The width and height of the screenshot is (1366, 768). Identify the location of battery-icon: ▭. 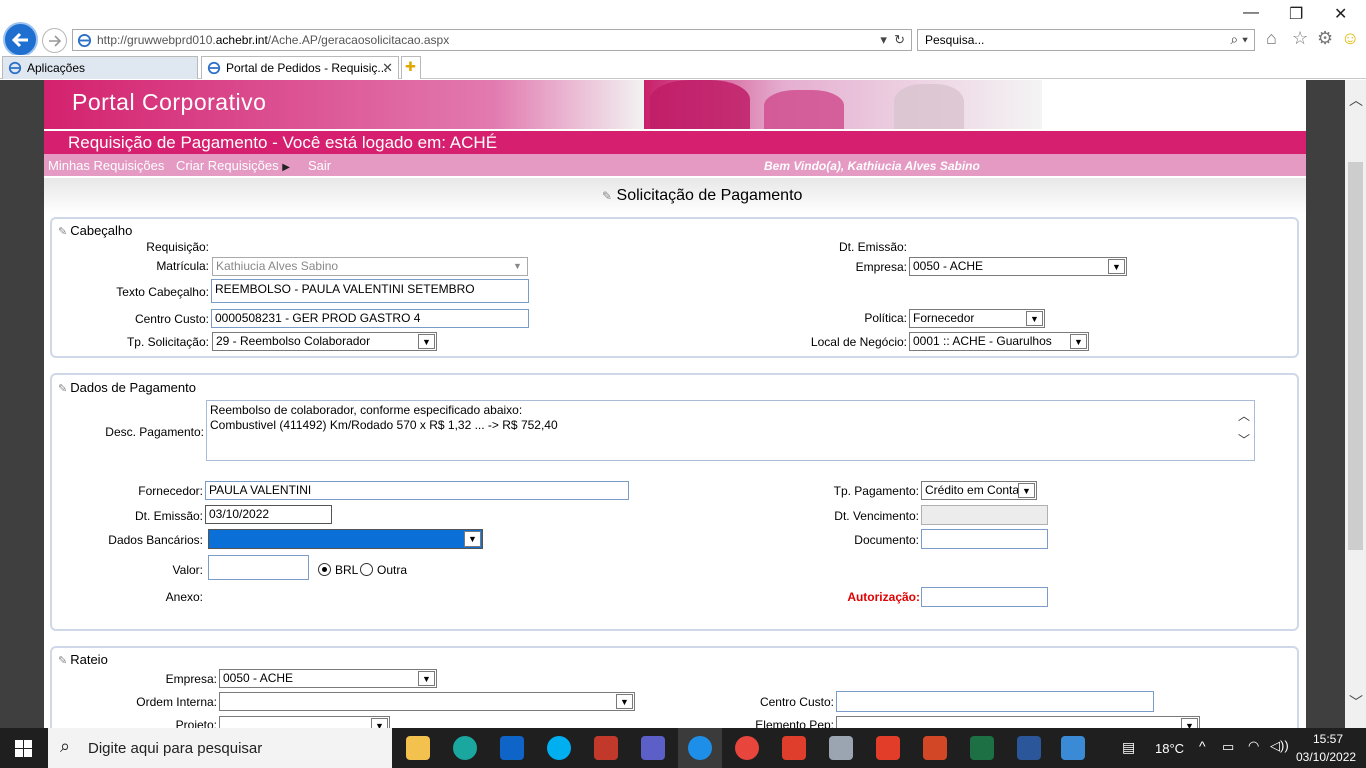
(1228, 747).